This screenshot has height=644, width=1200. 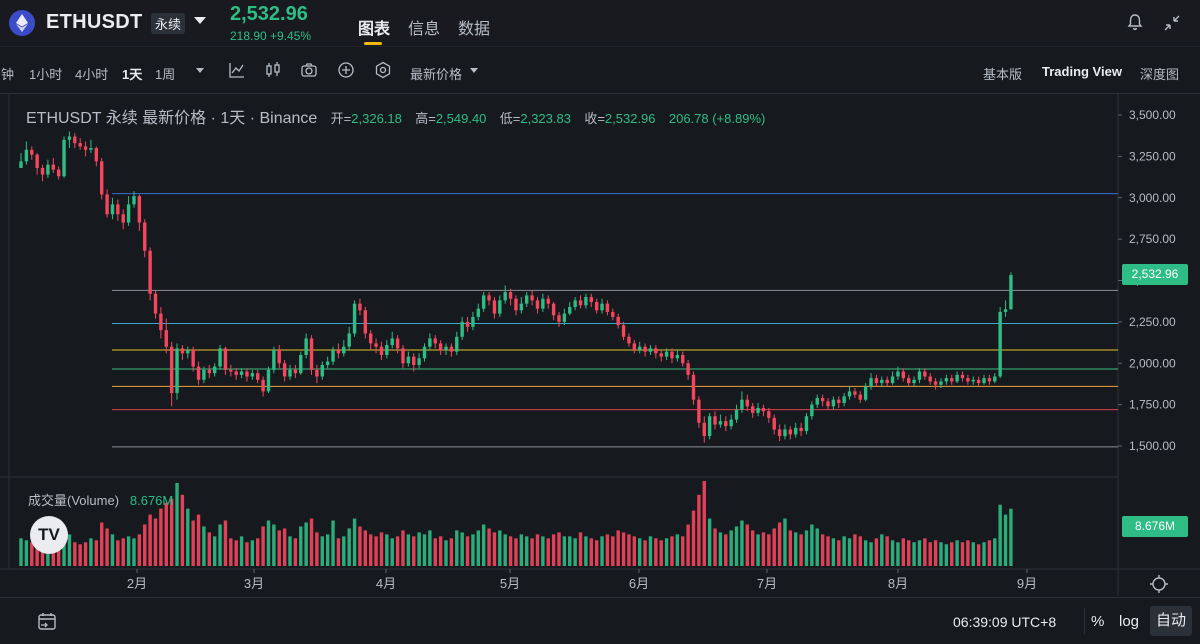 I want to click on tab-info: 信息, so click(x=424, y=27).